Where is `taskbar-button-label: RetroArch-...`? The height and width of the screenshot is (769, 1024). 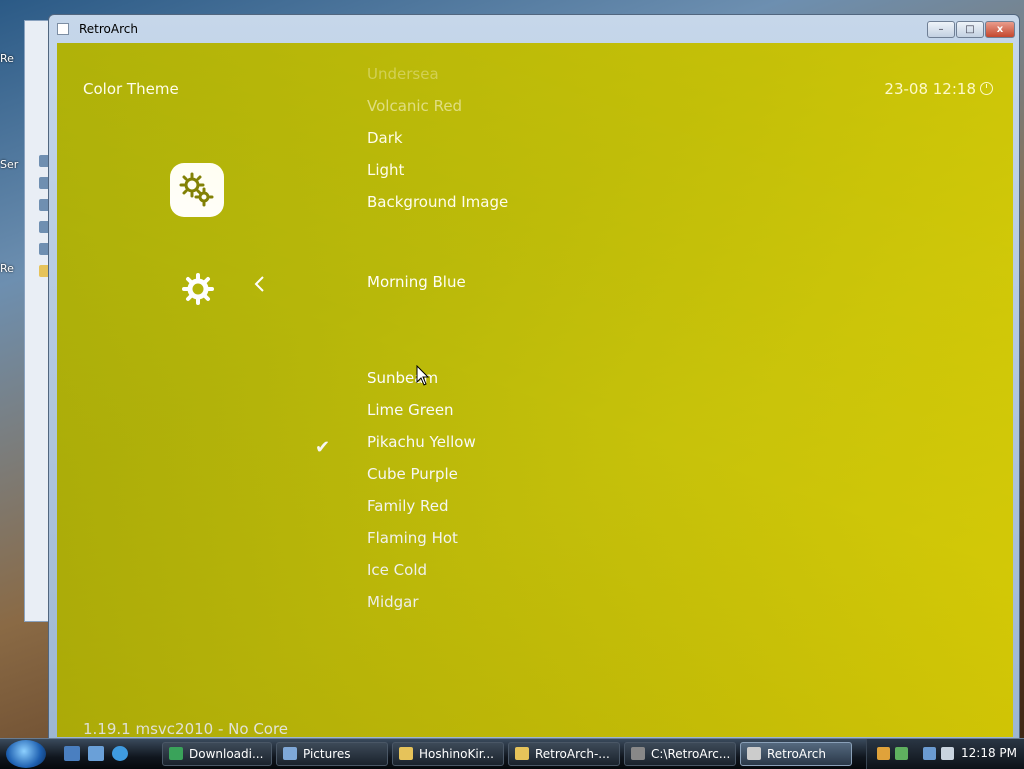
taskbar-button-label: RetroArch-... is located at coordinates (572, 754).